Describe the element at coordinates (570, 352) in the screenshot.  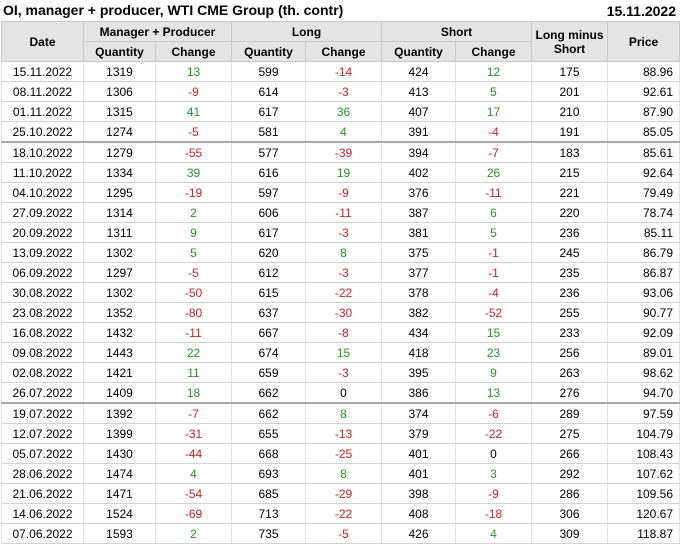
I see `long-minus-short-cell: 256` at that location.